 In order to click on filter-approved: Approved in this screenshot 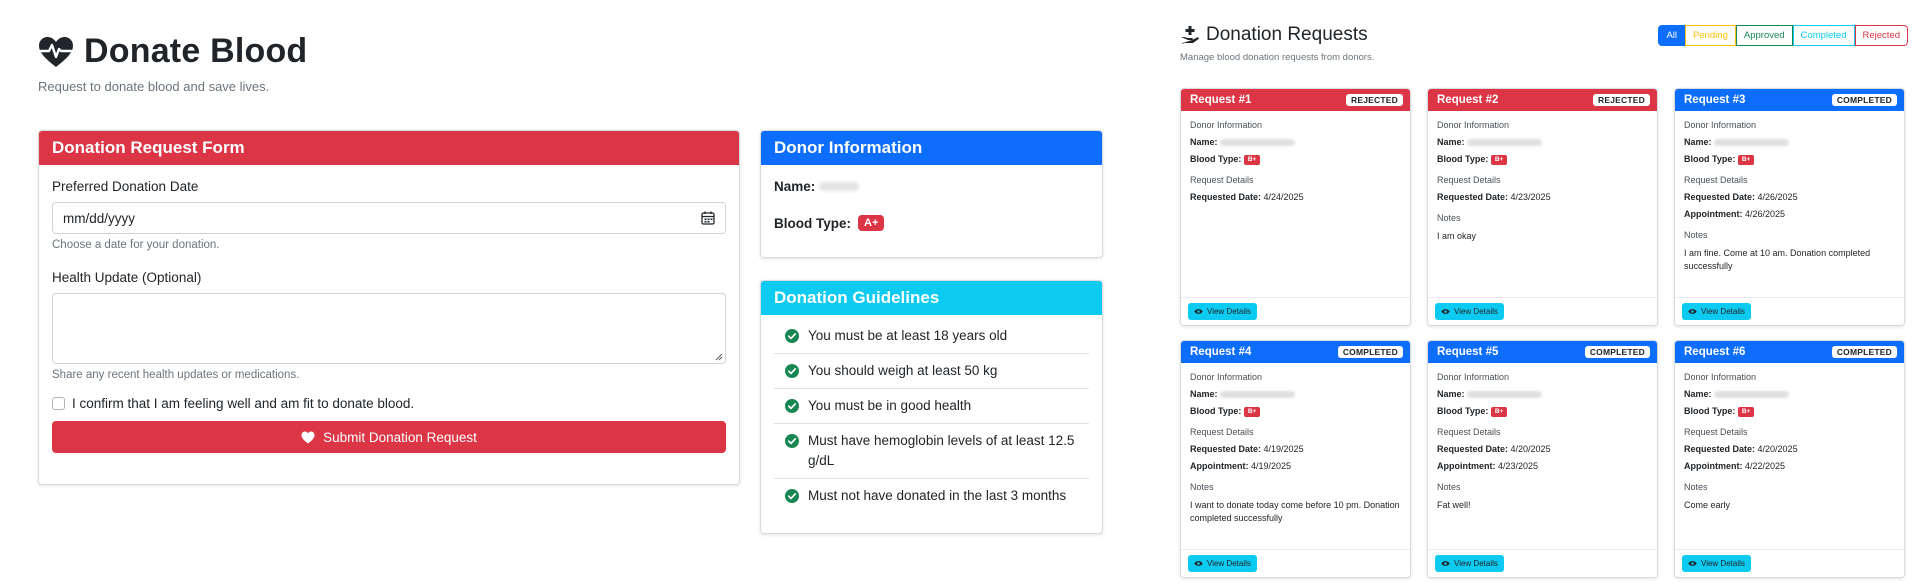, I will do `click(1764, 35)`.